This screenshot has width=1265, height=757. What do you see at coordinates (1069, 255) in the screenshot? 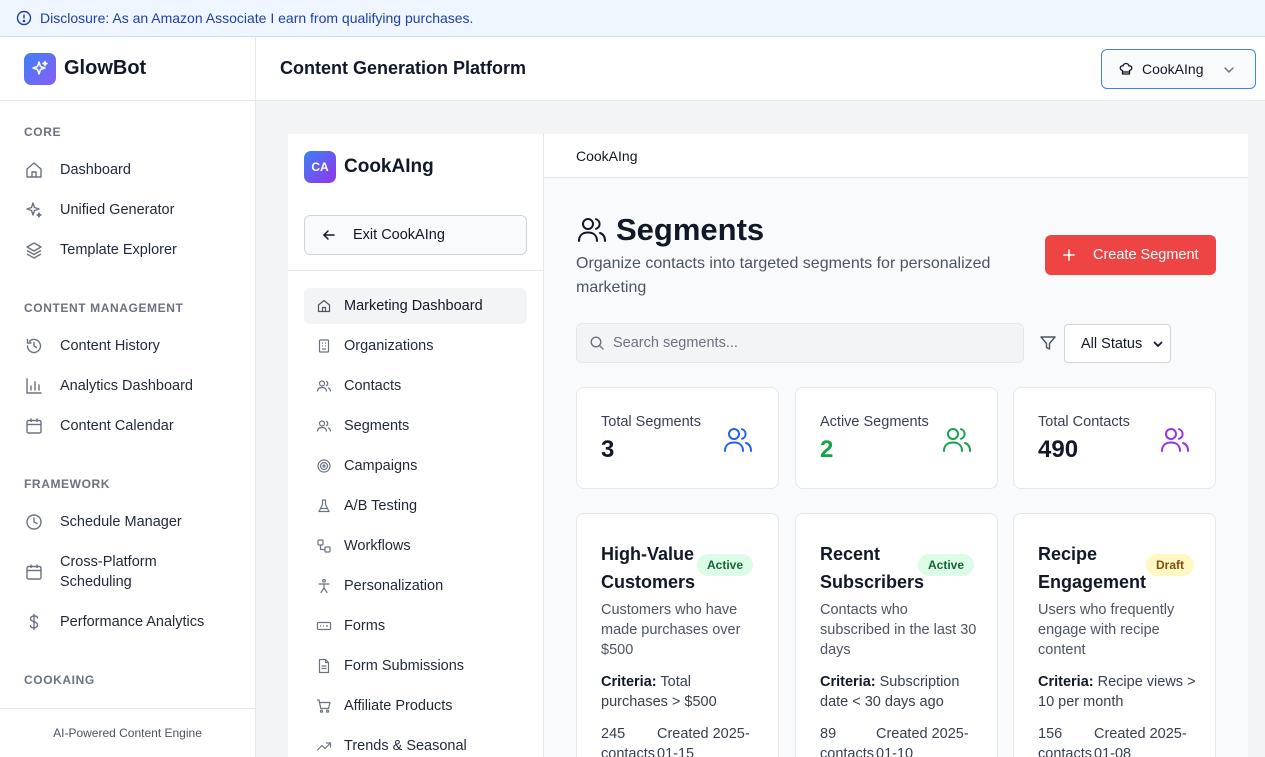
I see `plus-icon` at bounding box center [1069, 255].